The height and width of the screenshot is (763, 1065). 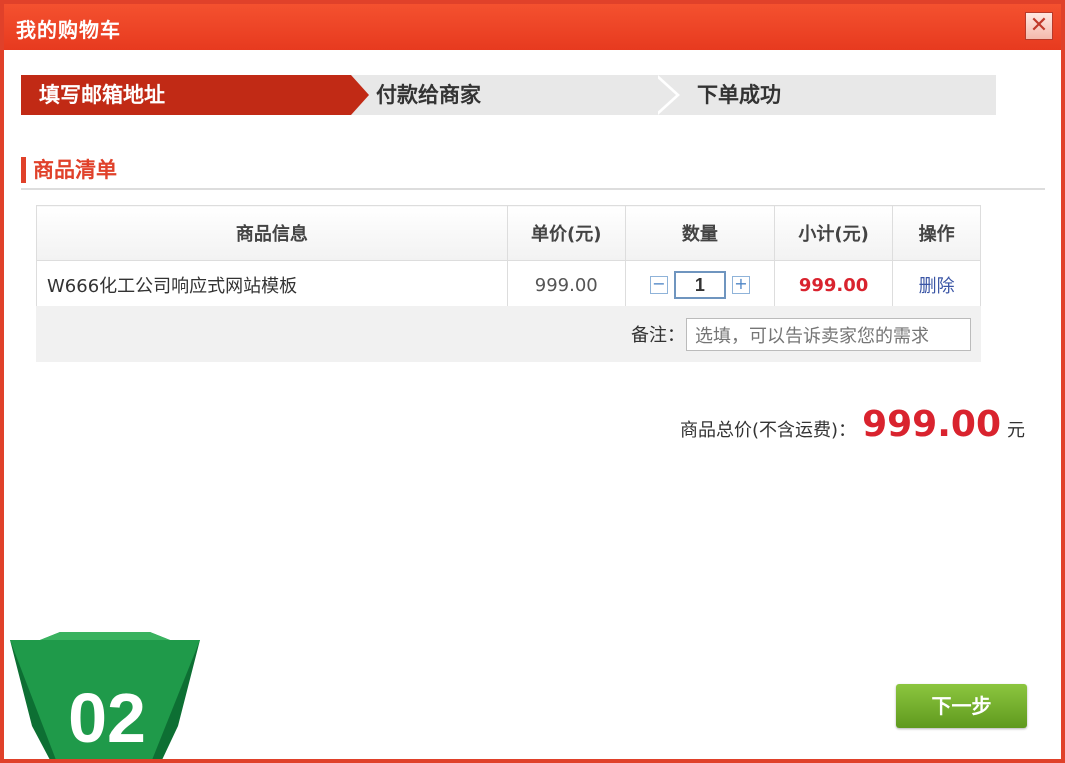 What do you see at coordinates (102, 95) in the screenshot?
I see `step-label: 填写邮箱地址` at bounding box center [102, 95].